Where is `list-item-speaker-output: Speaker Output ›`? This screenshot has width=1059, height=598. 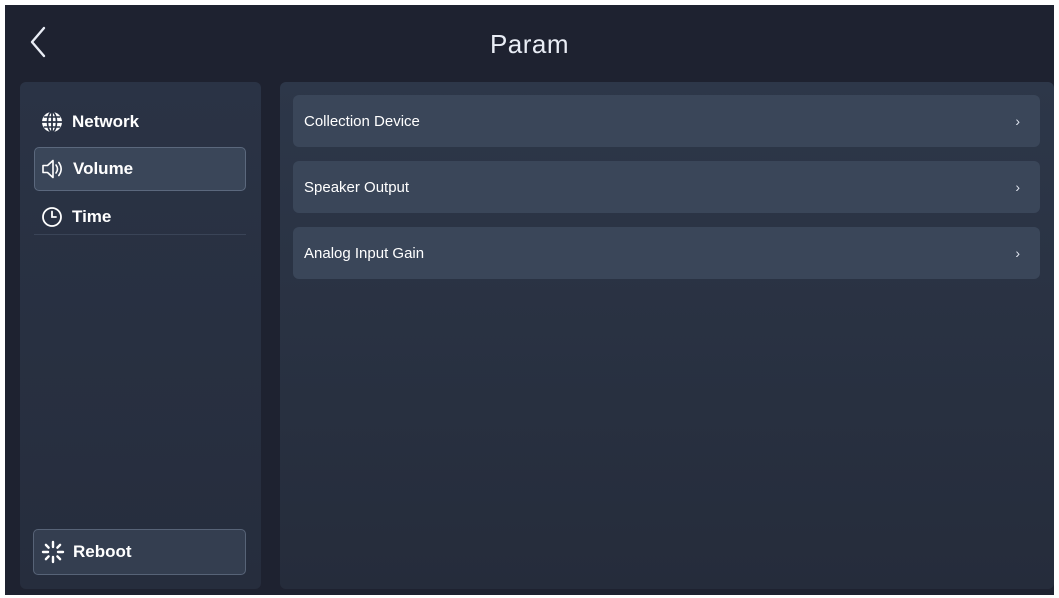
list-item-speaker-output: Speaker Output › is located at coordinates (666, 187).